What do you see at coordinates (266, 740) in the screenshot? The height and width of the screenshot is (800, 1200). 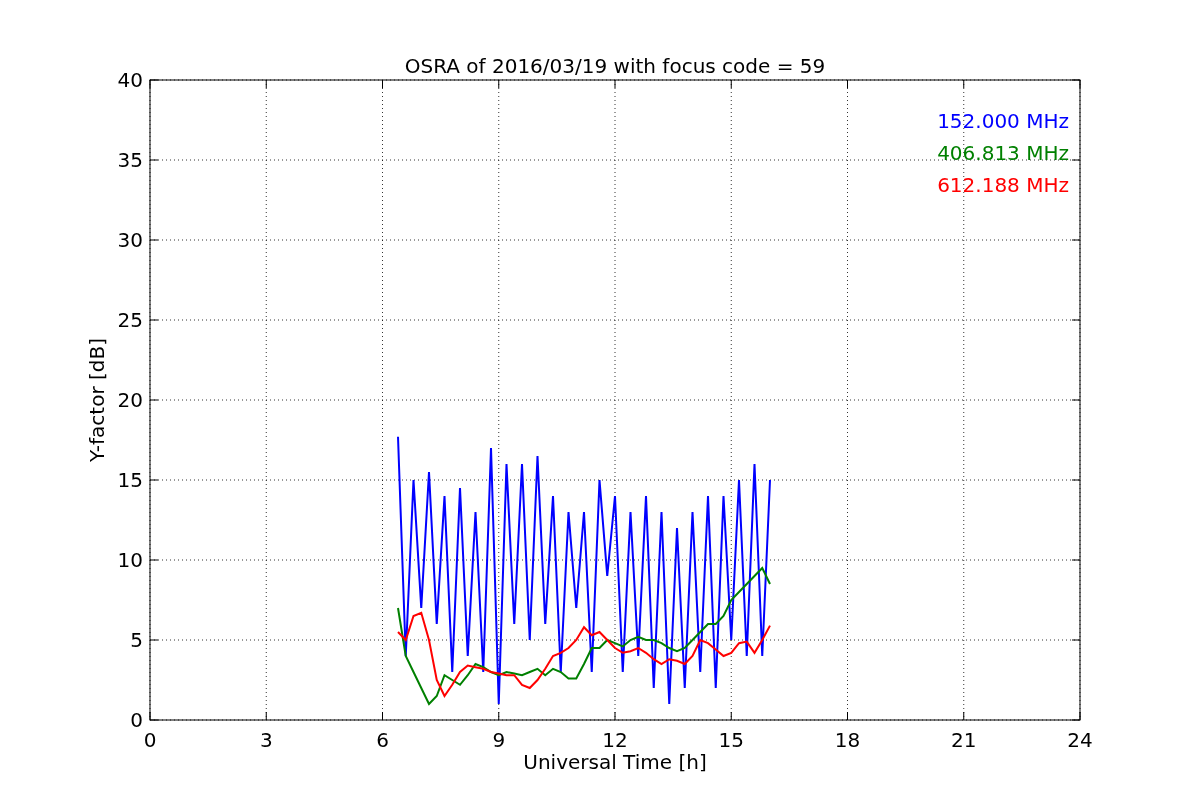 I see `tick-label: 3` at bounding box center [266, 740].